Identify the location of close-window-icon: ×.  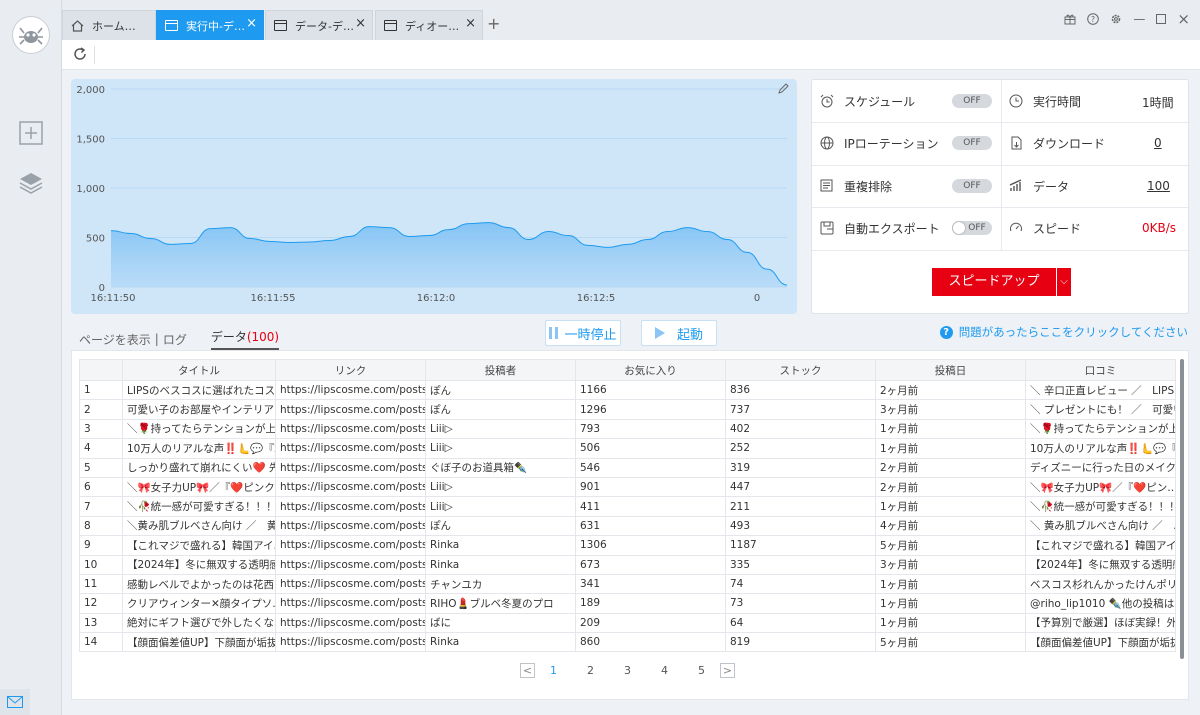
(1183, 19).